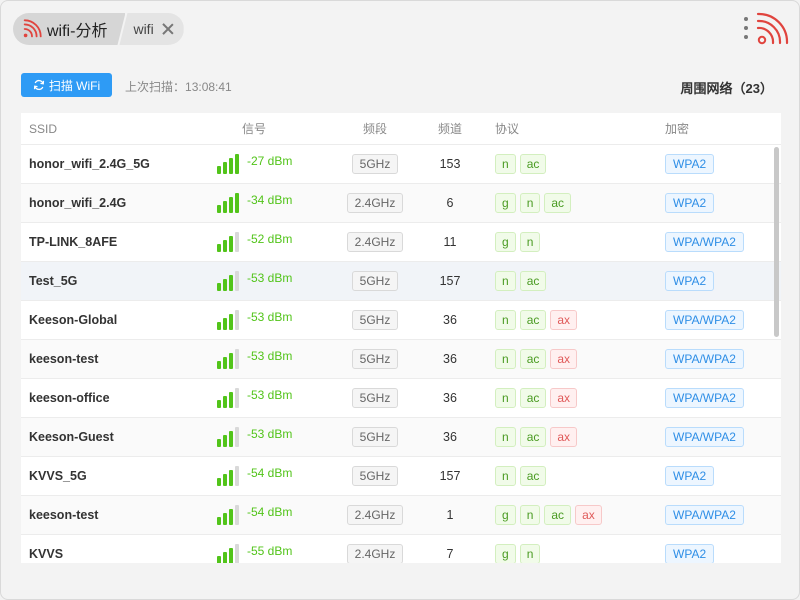 This screenshot has height=600, width=800. I want to click on signal-cell: -52 dBm, so click(273, 242).